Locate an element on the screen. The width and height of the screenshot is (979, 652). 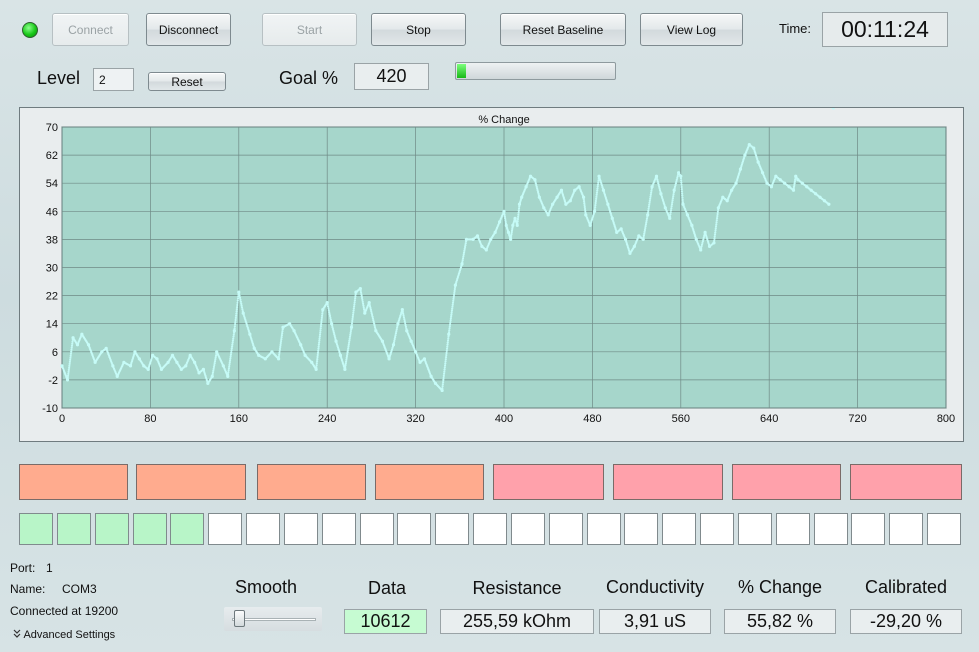
view-log-button: View Log is located at coordinates (691, 29).